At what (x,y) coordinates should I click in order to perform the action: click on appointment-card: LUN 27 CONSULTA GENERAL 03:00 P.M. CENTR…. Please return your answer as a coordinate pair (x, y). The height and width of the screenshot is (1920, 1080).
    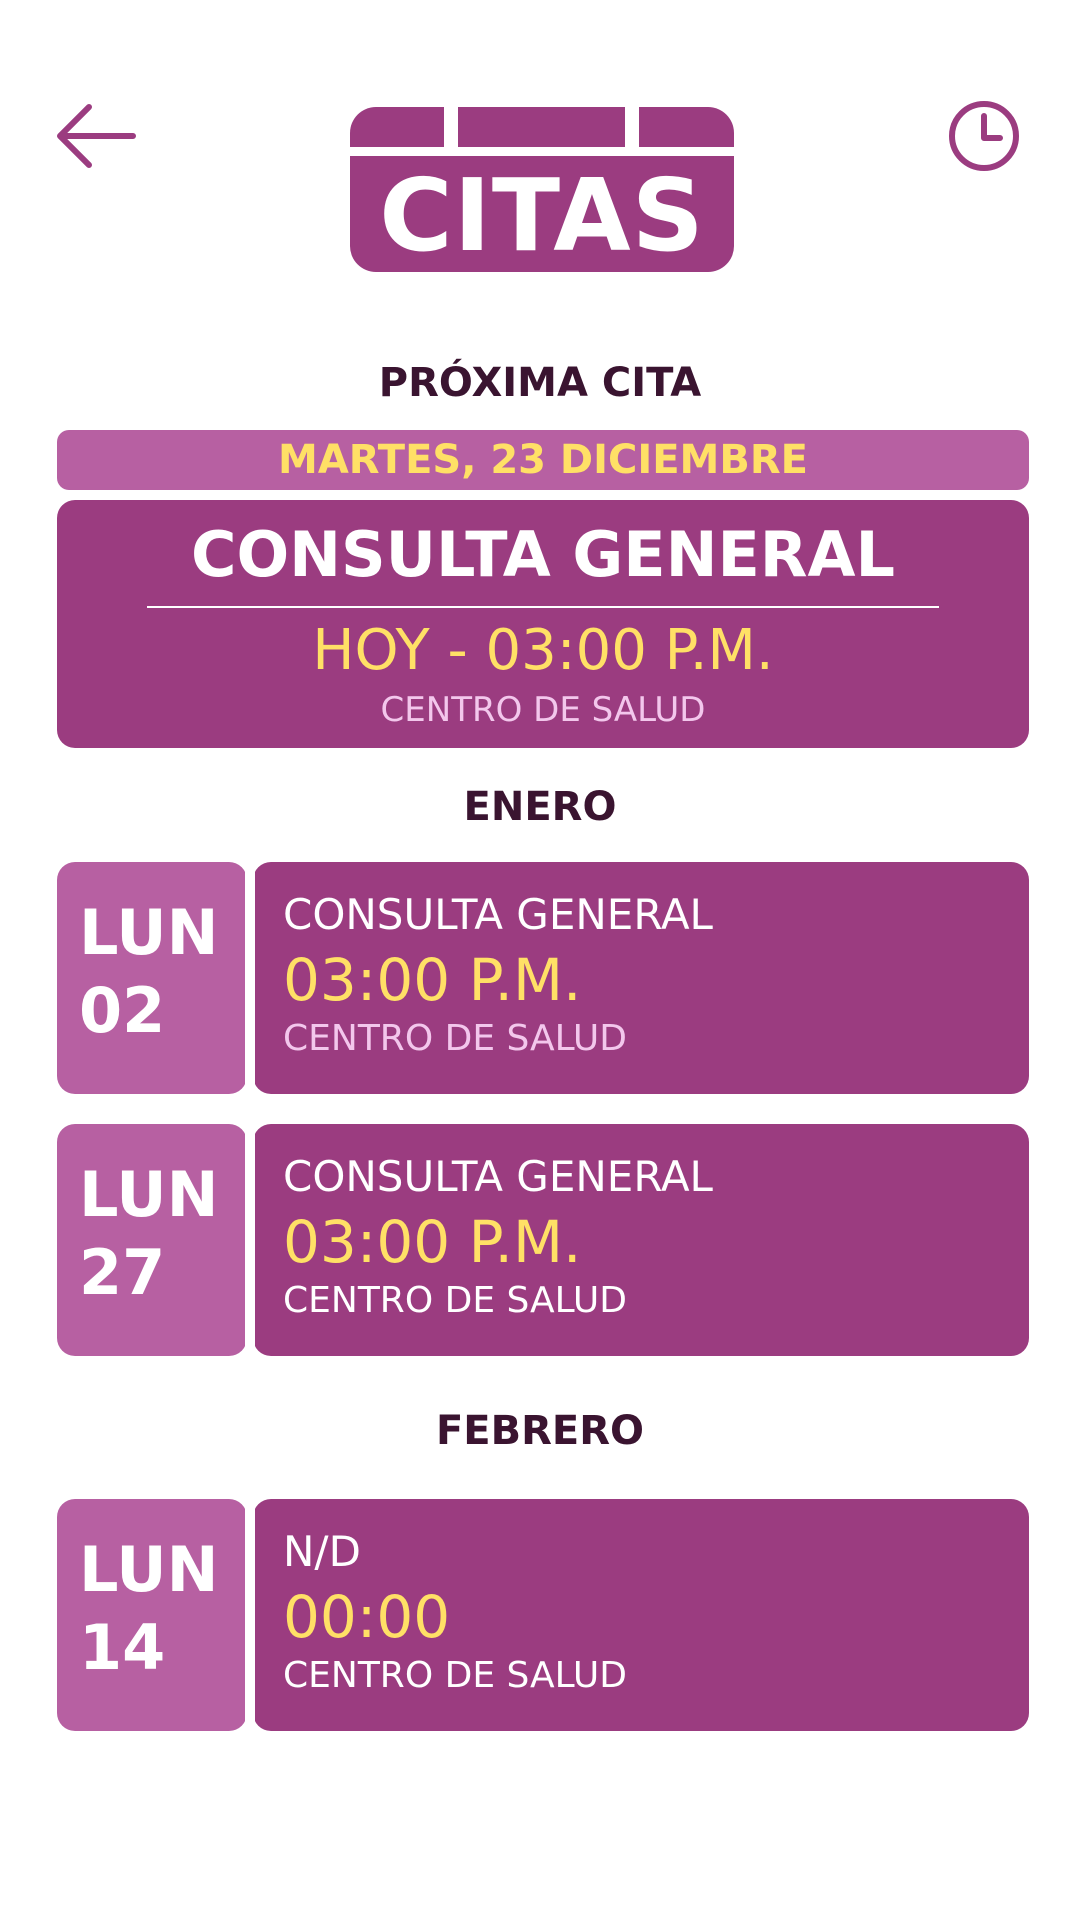
    Looking at the image, I should click on (543, 1240).